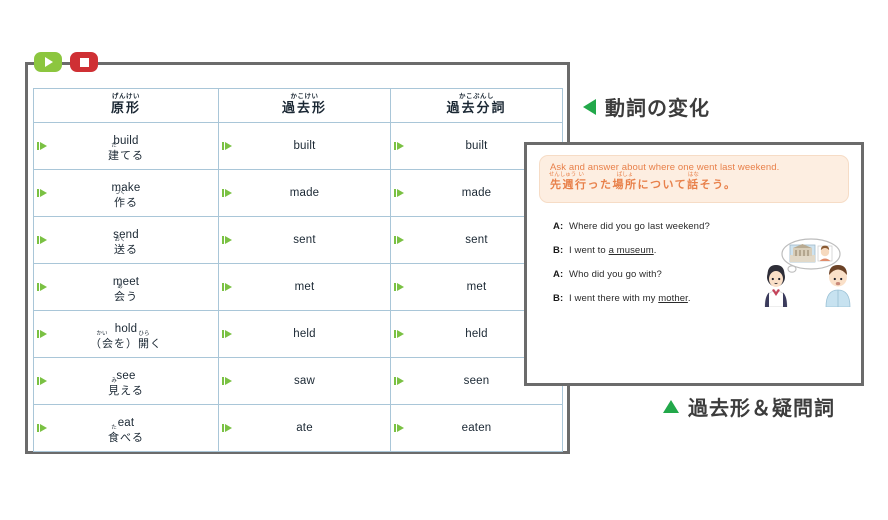 The image size is (888, 520). Describe the element at coordinates (114, 155) in the screenshot. I see `kanji: 建` at that location.